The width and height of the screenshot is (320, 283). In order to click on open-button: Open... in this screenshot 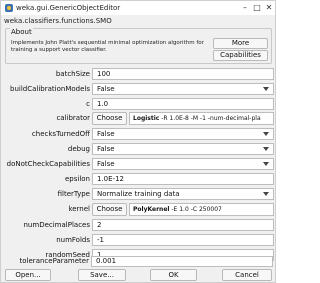, I will do `click(28, 275)`.